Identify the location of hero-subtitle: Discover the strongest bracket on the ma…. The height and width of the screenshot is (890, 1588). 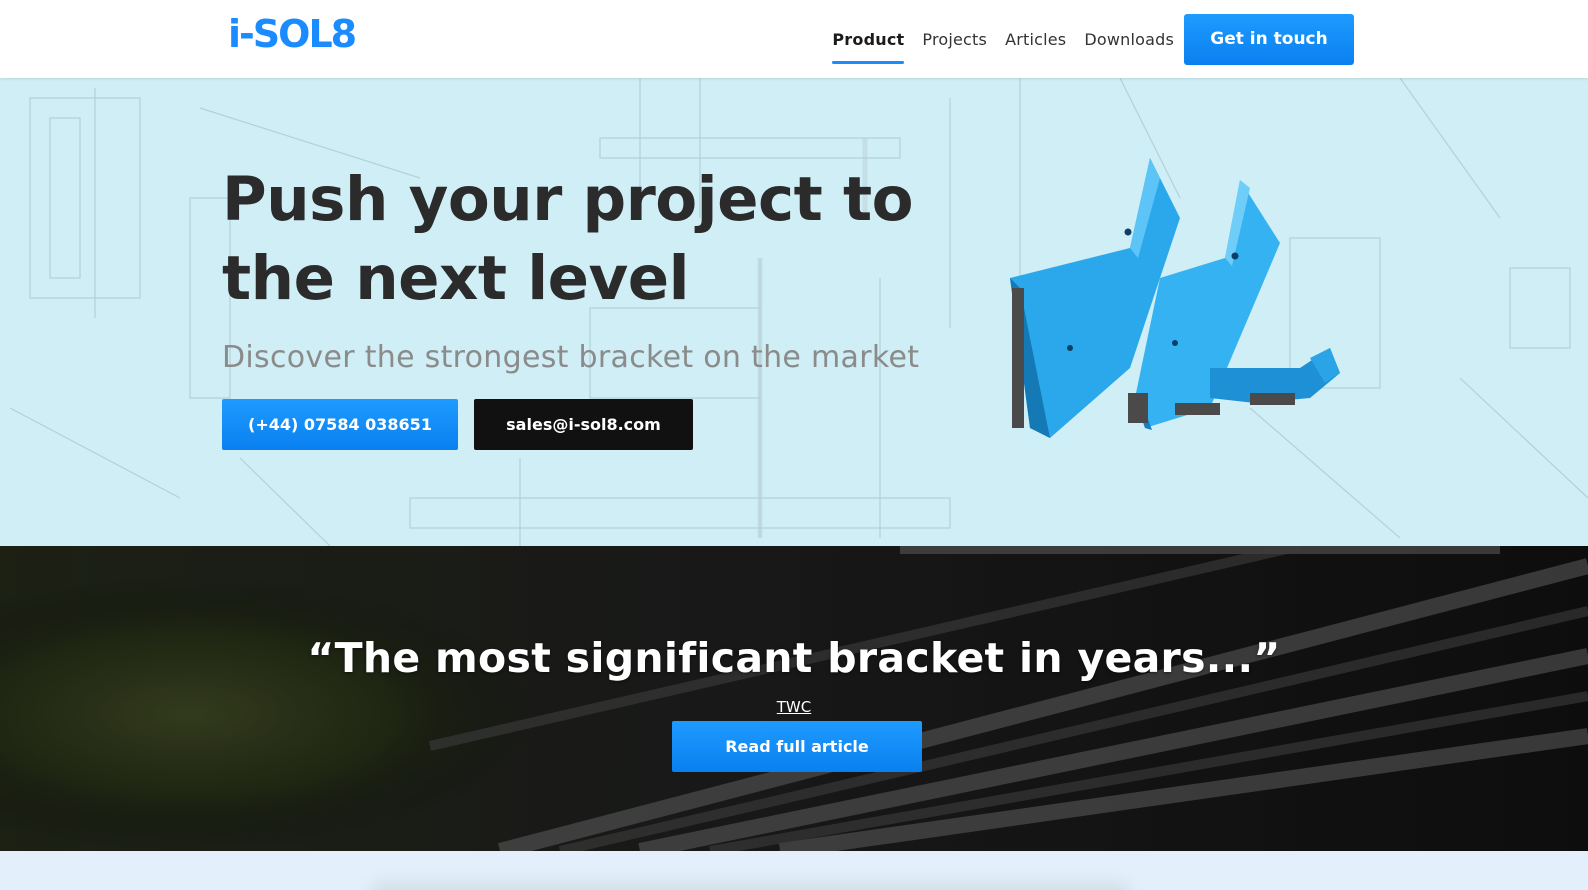
(571, 357).